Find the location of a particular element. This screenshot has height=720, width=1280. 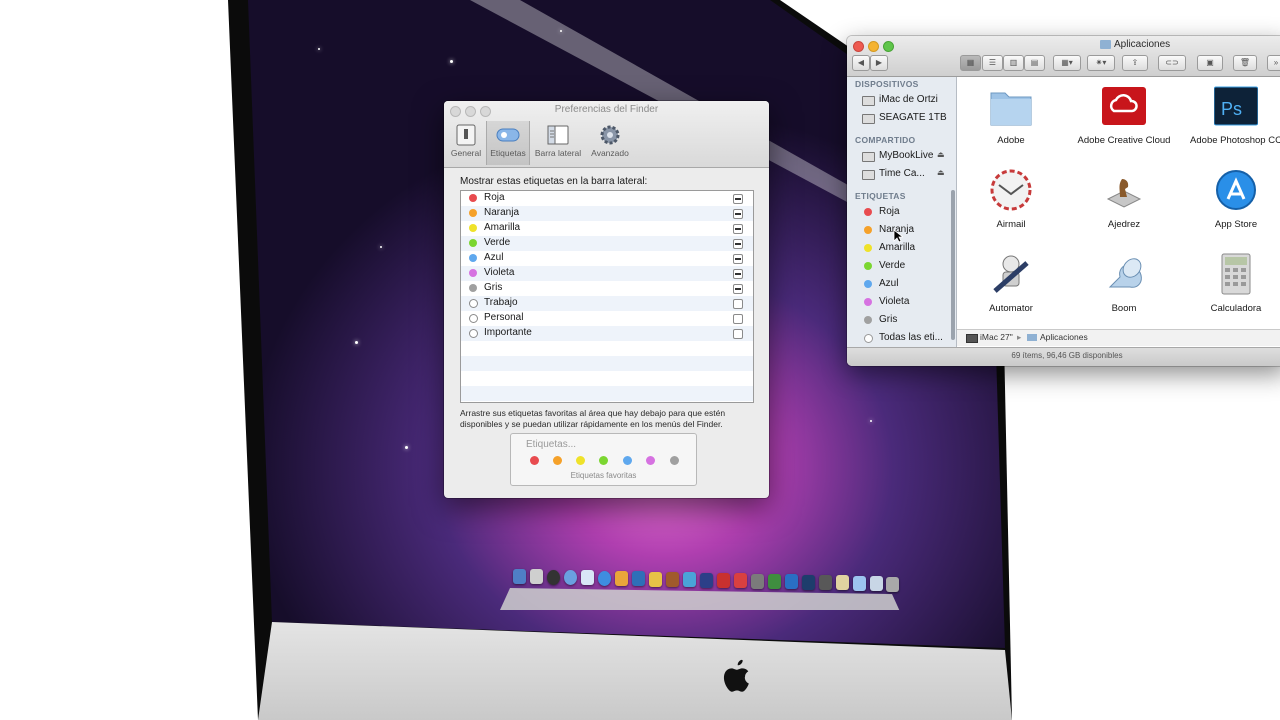

dock-finder-icon is located at coordinates (519, 576).